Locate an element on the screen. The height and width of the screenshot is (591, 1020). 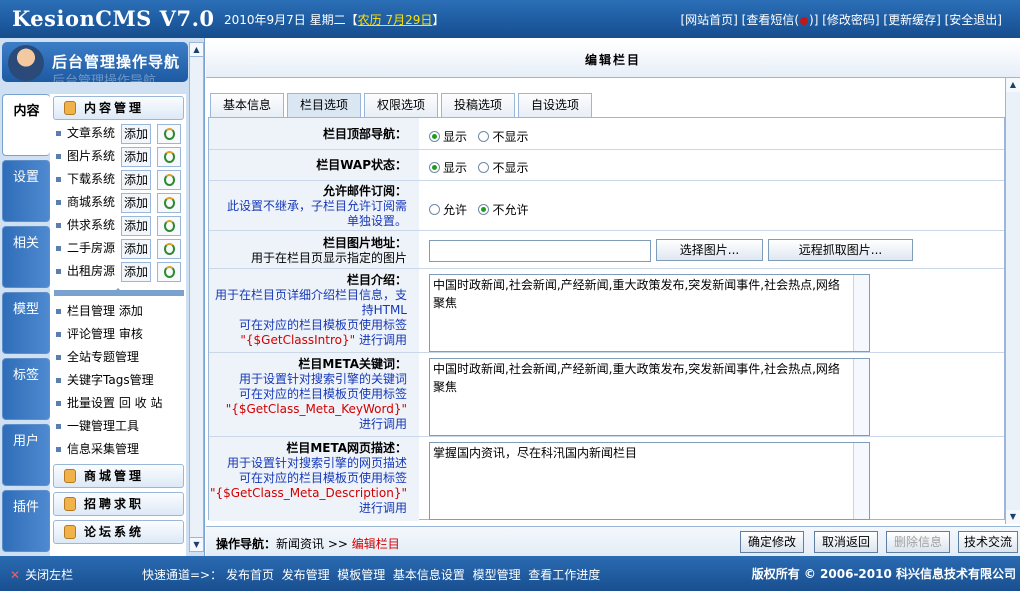
collapse-divider is located at coordinates (119, 292).